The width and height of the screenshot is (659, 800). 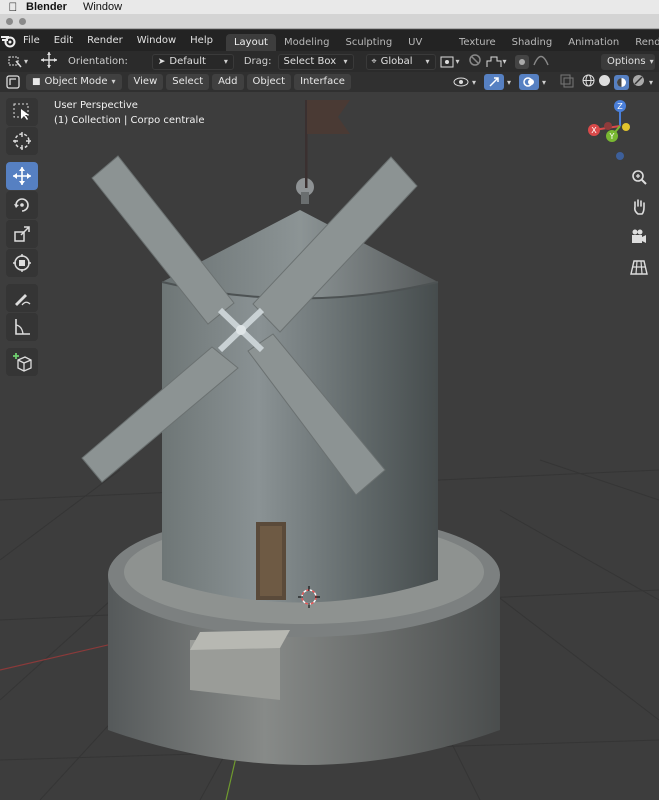 I want to click on options-label: Options, so click(x=626, y=61).